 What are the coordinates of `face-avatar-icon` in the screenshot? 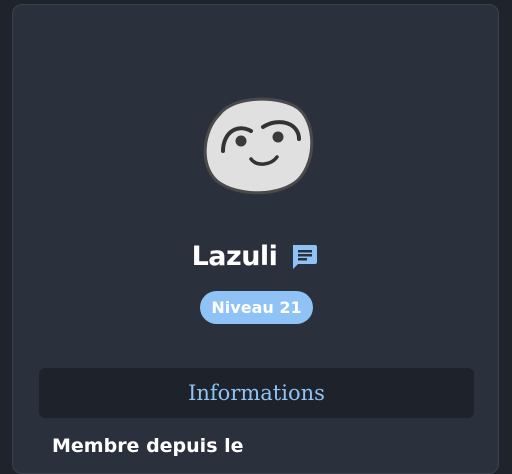 It's located at (258, 146).